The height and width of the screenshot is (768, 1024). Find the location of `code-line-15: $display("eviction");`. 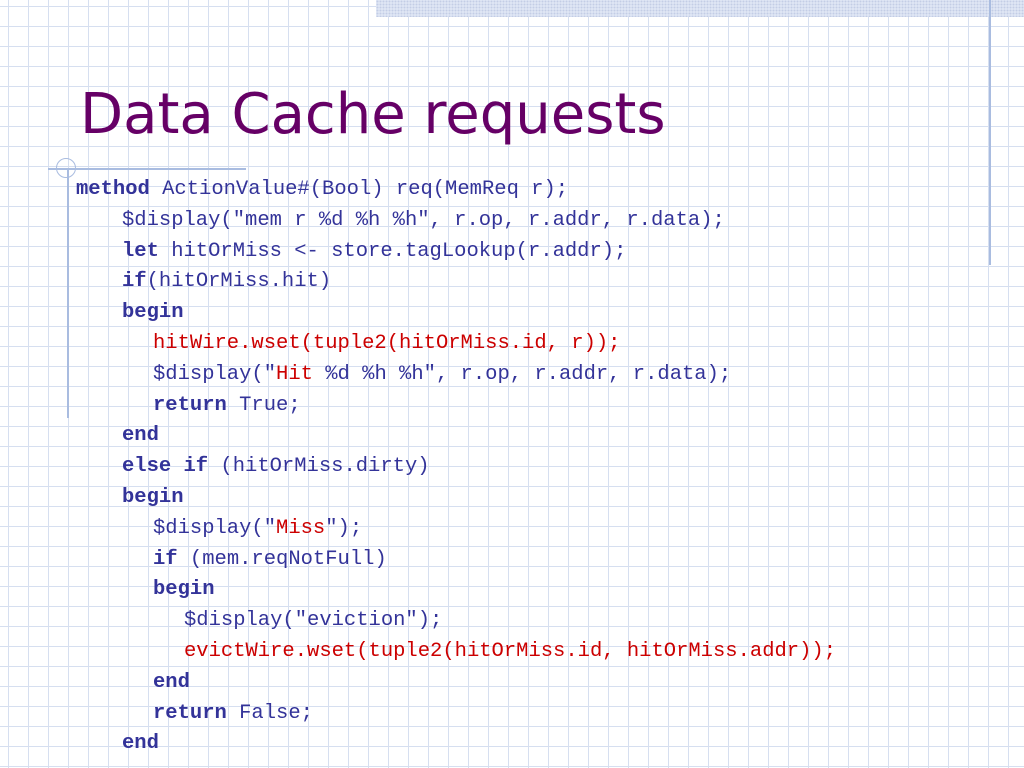

code-line-15: $display("eviction"); is located at coordinates (456, 621).